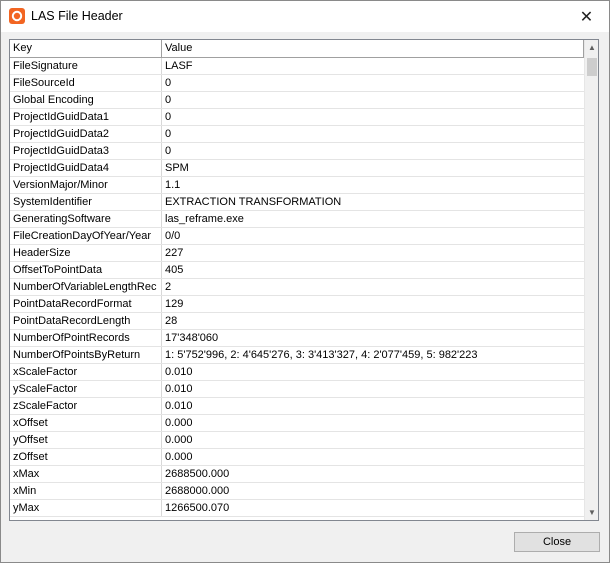 The image size is (610, 563). What do you see at coordinates (86, 48) in the screenshot?
I see `column-header-key: Key` at bounding box center [86, 48].